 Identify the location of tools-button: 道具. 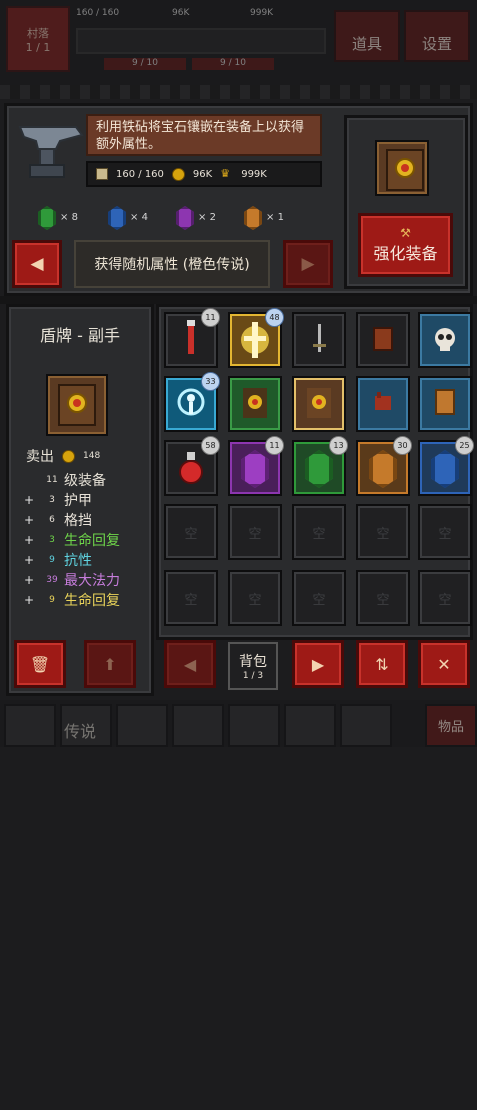
(367, 36).